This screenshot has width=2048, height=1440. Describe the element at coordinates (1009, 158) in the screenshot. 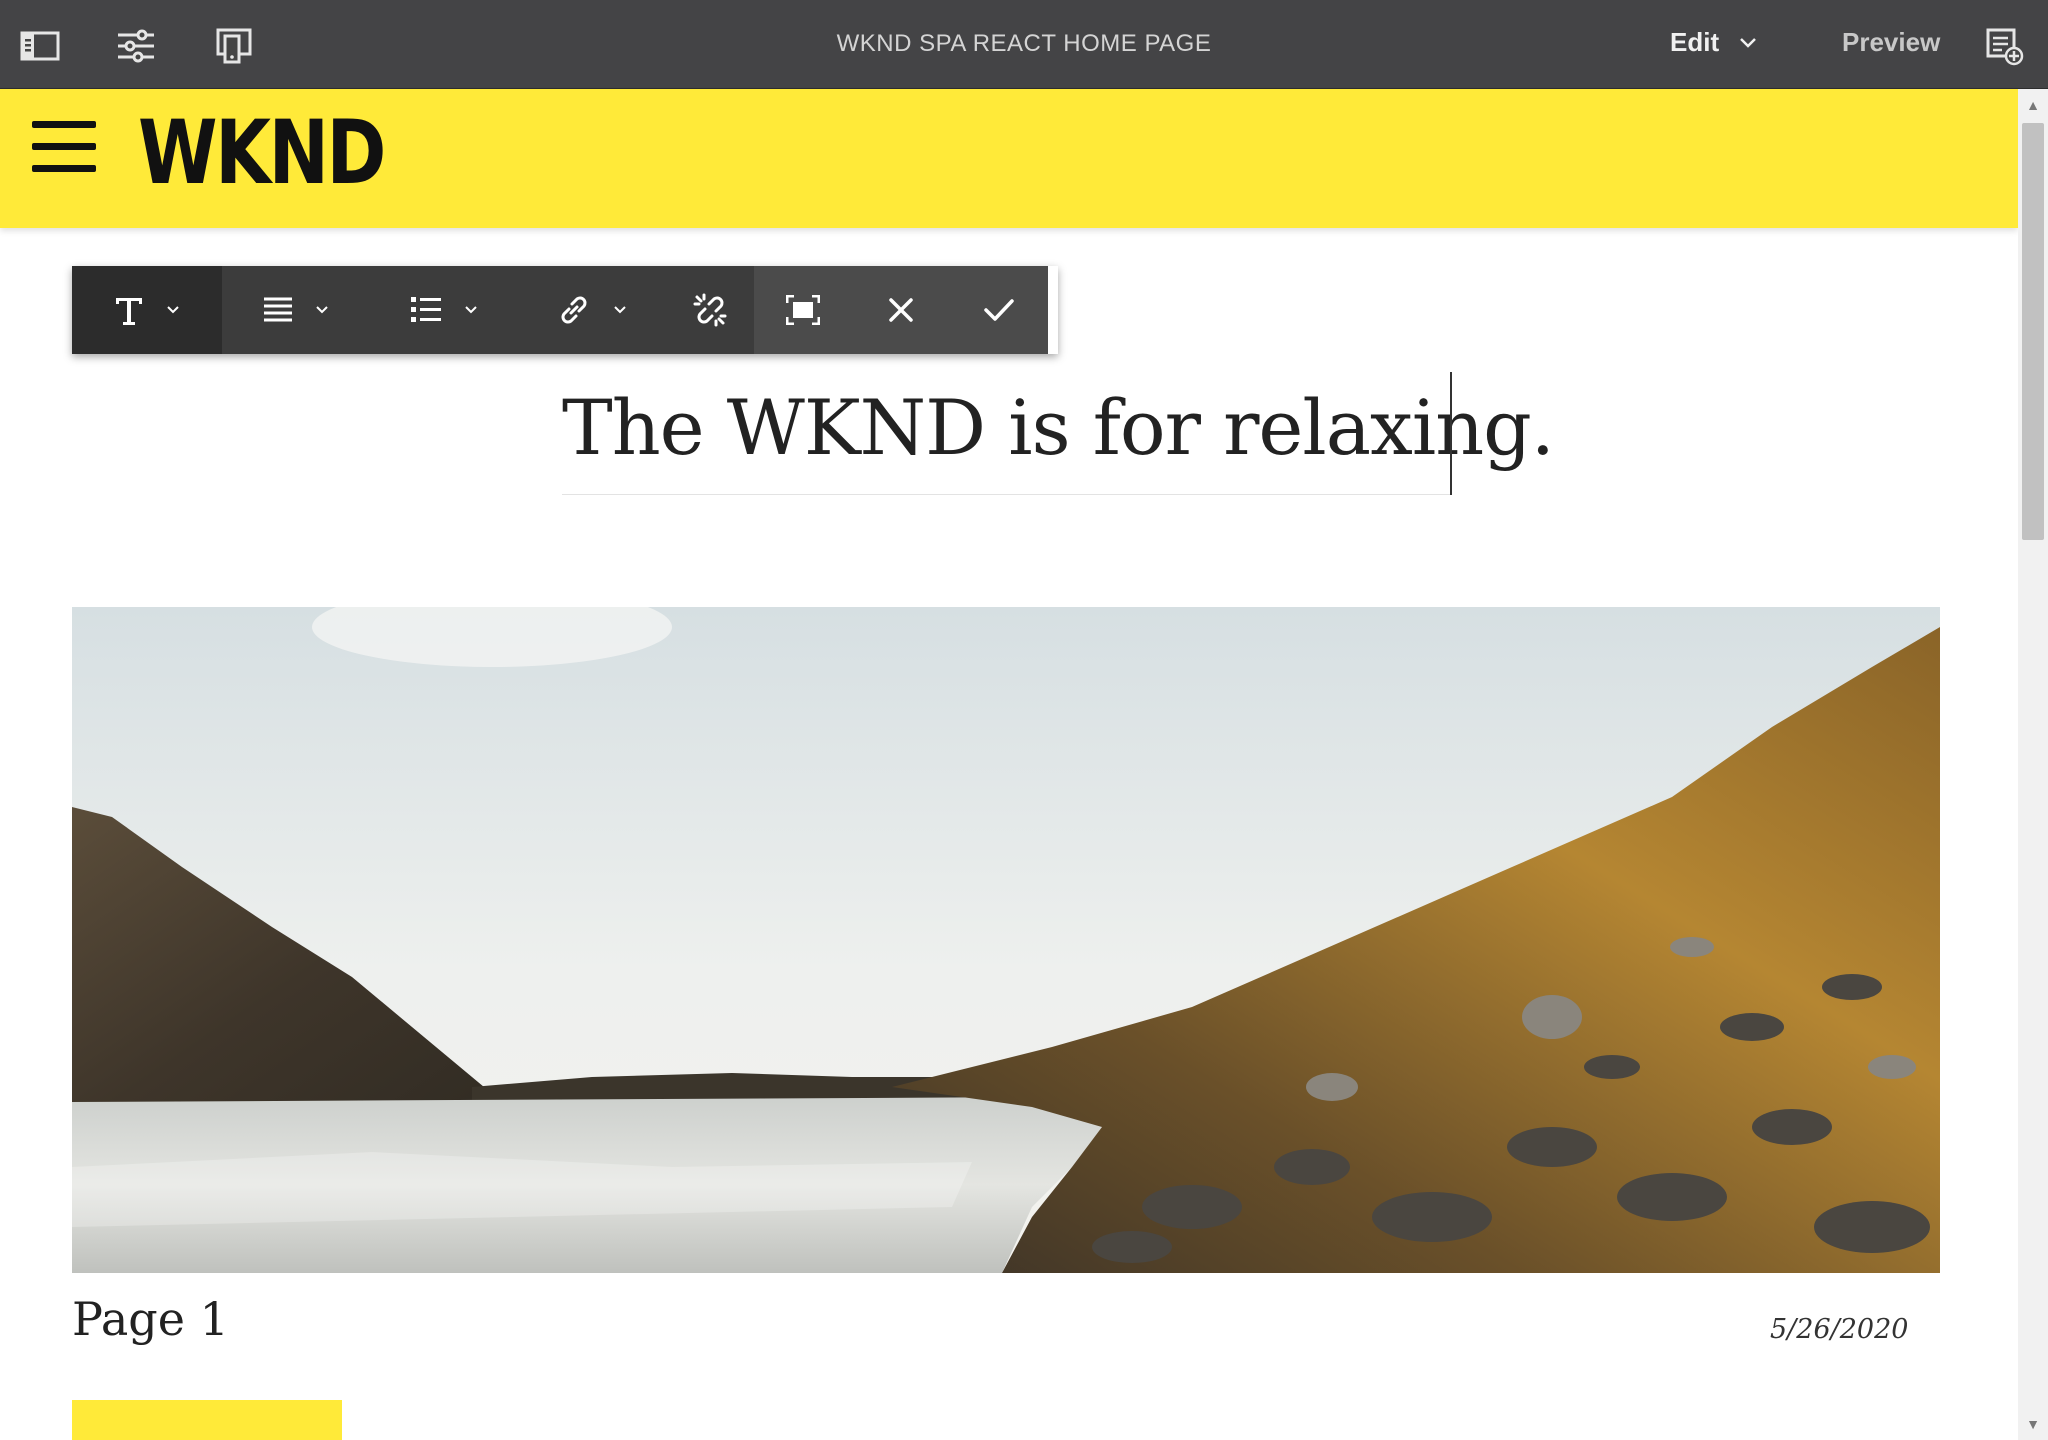

I see `site-header: WKND` at that location.